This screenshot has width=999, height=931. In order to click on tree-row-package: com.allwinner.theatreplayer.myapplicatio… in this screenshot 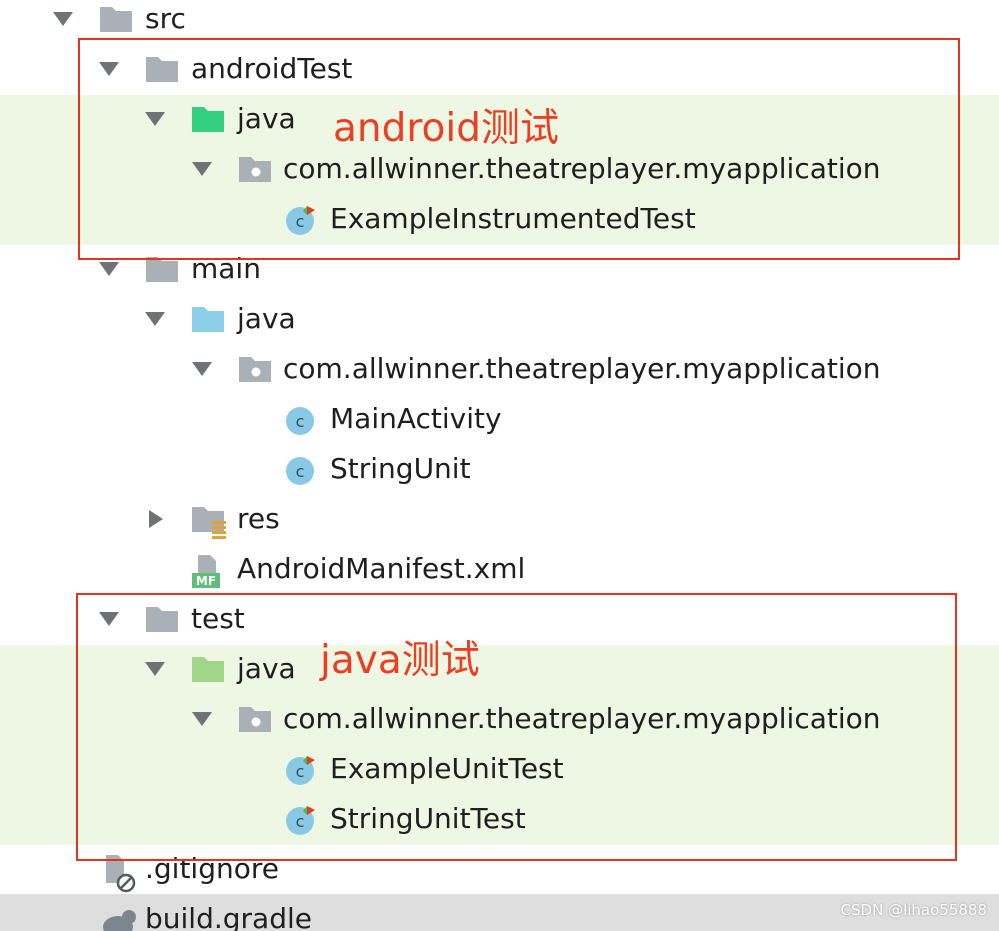, I will do `click(499, 369)`.